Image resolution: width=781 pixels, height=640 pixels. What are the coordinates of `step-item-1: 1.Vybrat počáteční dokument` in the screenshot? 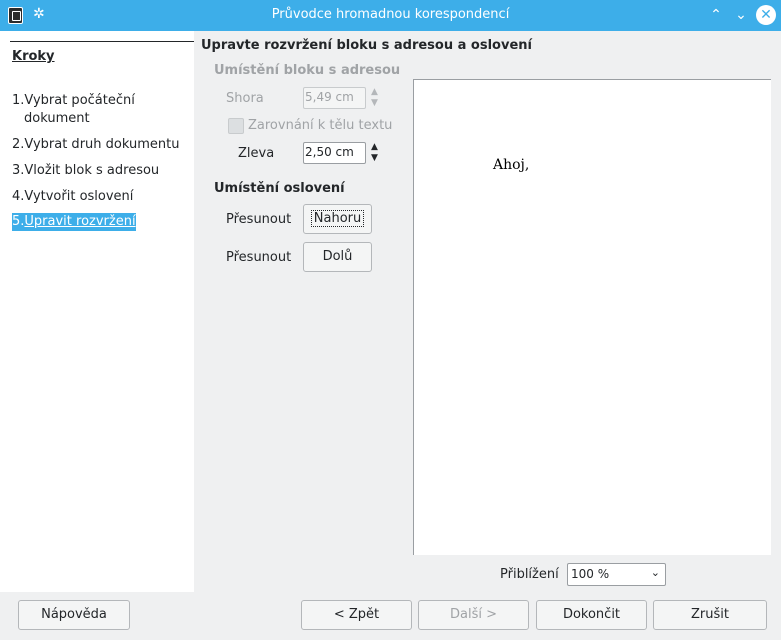 It's located at (73, 110).